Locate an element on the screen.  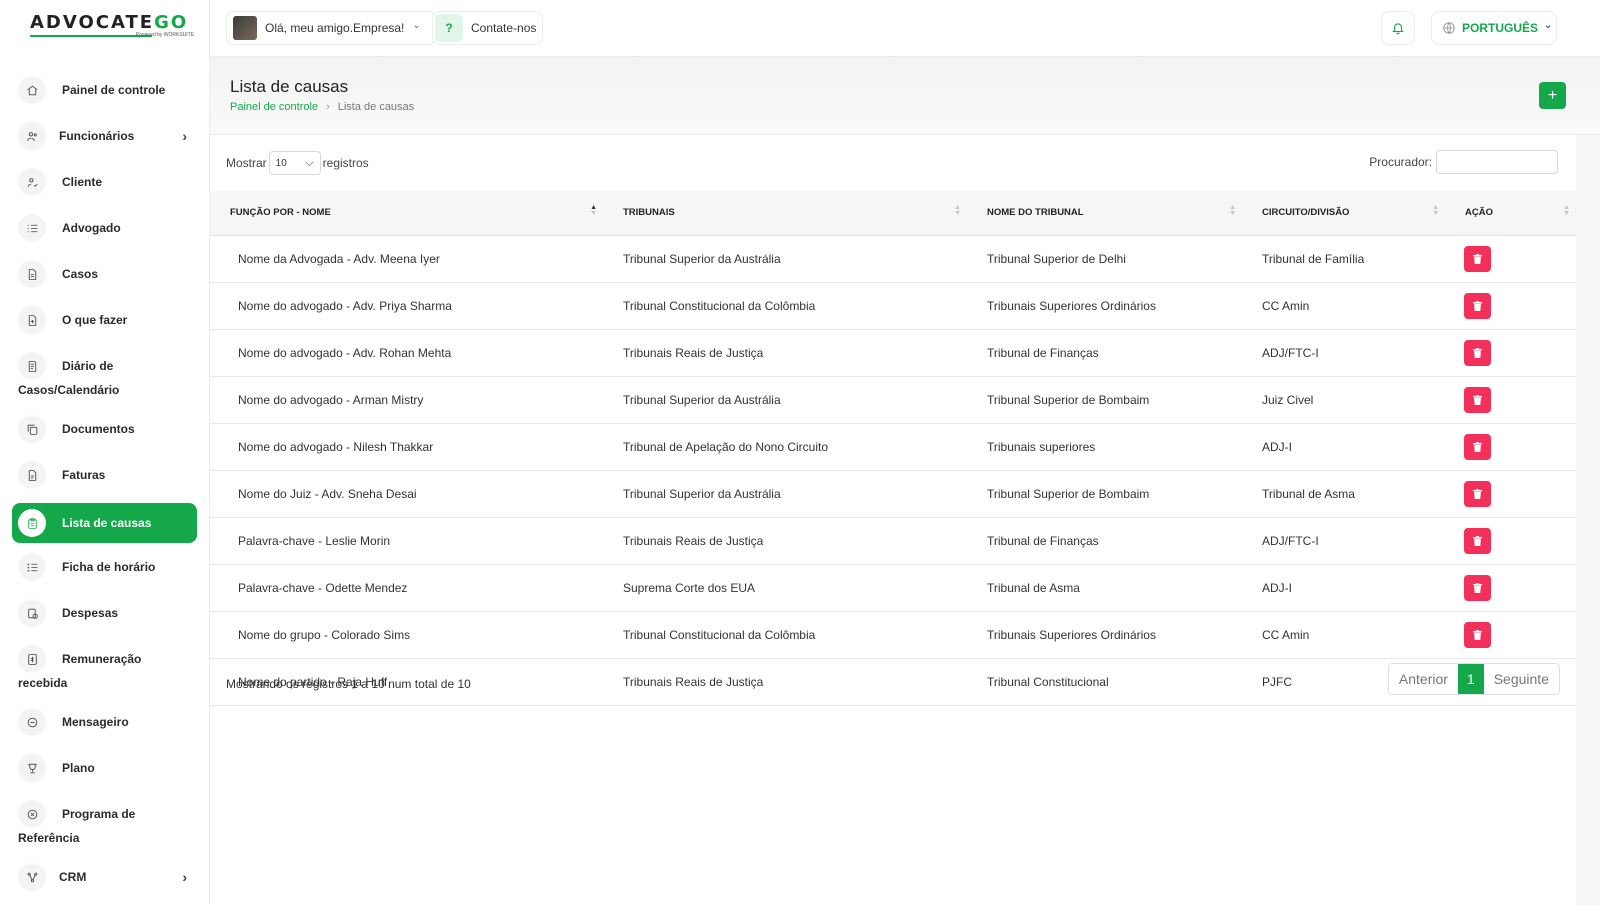
table-cell: Nome do grupo - Colorado Sims is located at coordinates (406, 635).